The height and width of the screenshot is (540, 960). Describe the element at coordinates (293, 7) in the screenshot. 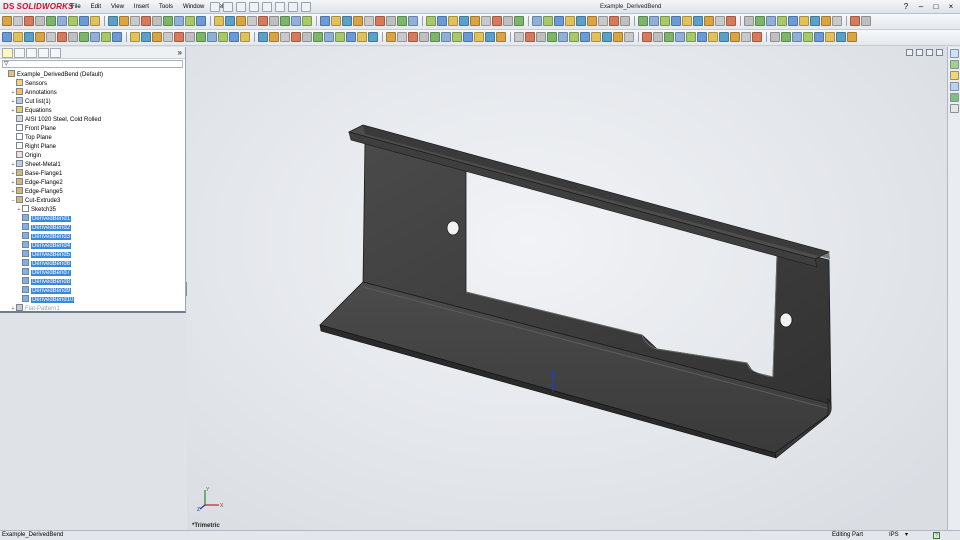

I see `rebuild-icon` at that location.